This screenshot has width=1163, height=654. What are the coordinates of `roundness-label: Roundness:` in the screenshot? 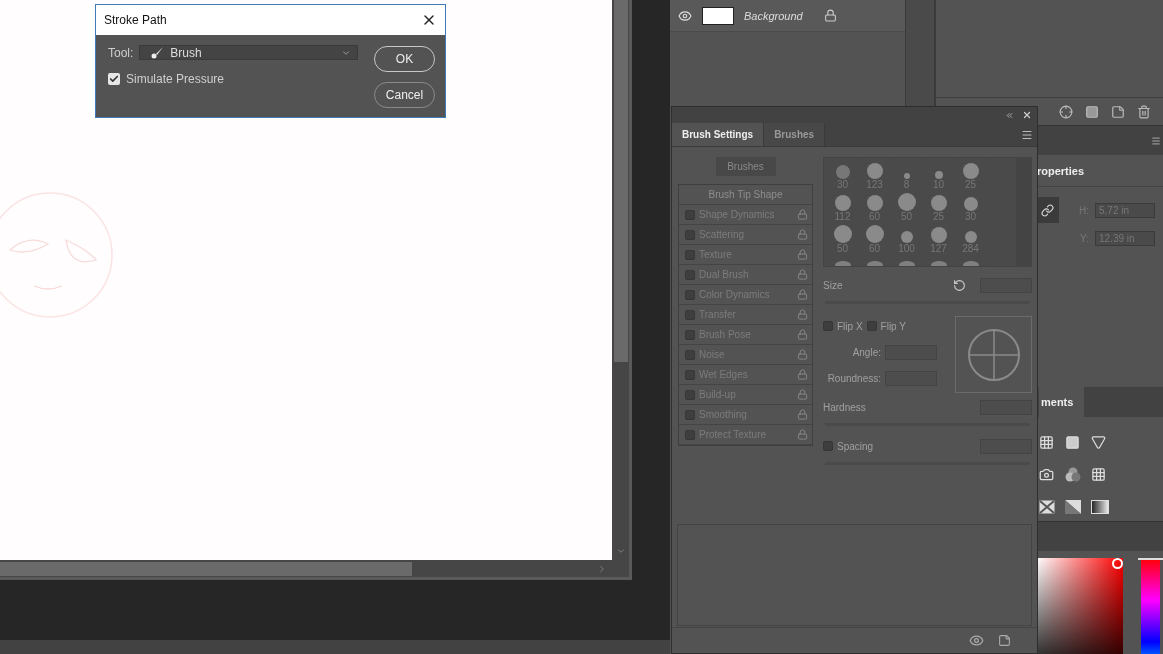 It's located at (853, 378).